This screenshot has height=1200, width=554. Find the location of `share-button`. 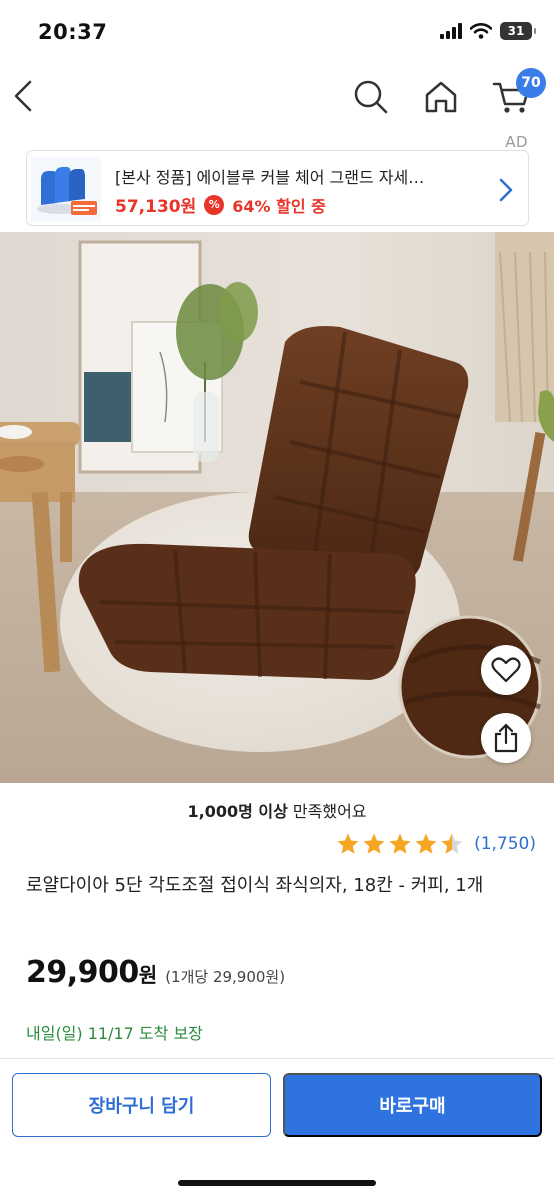

share-button is located at coordinates (506, 738).